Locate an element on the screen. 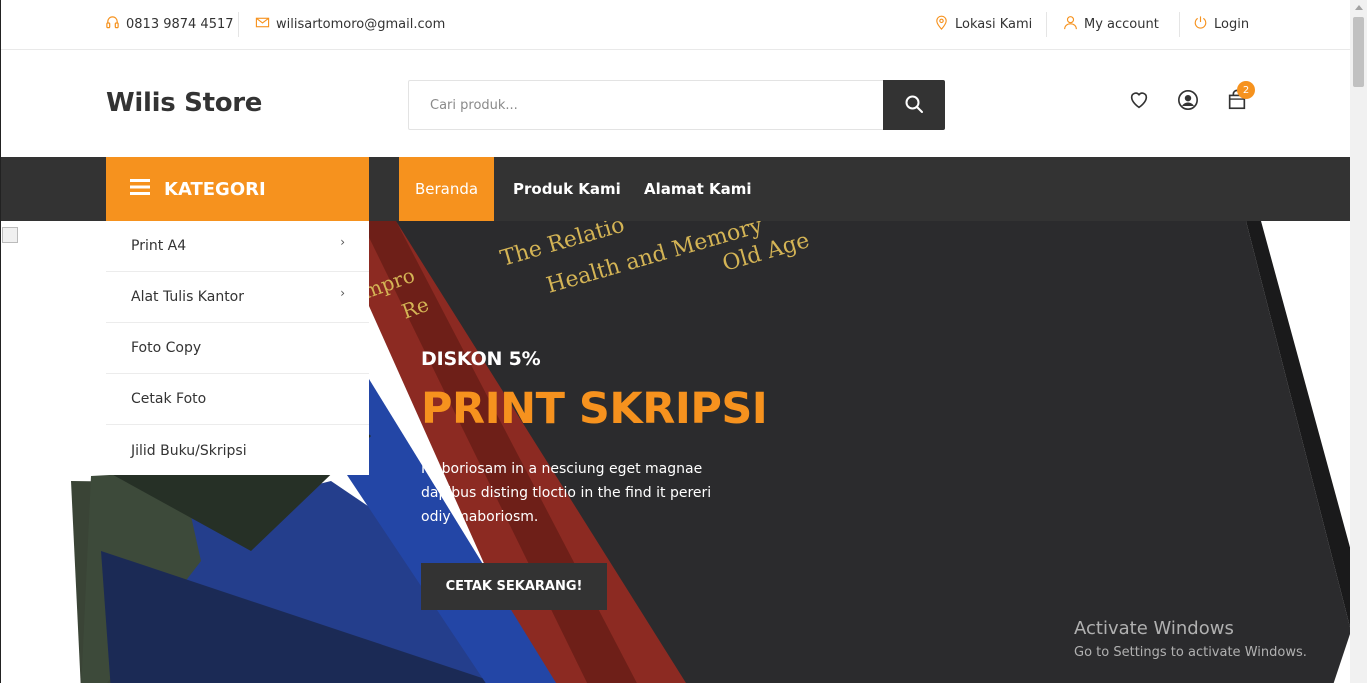 The height and width of the screenshot is (683, 1367). user-icon is located at coordinates (1070, 24).